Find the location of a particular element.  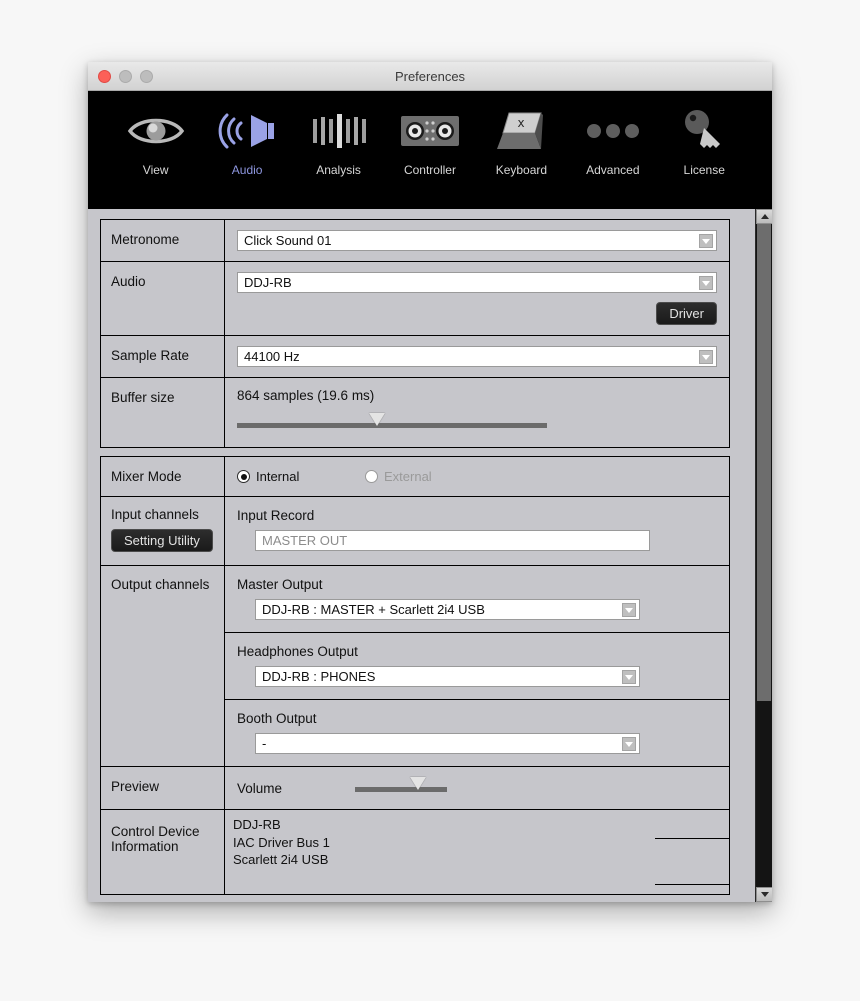

buffer-size-value: 864 samples (19.6 ms) is located at coordinates (306, 395).